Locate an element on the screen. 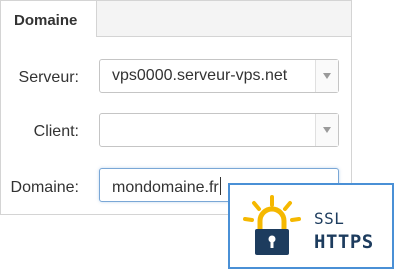 This screenshot has width=400, height=272. server-select-value: vps0000.serveur-vps.net is located at coordinates (200, 75).